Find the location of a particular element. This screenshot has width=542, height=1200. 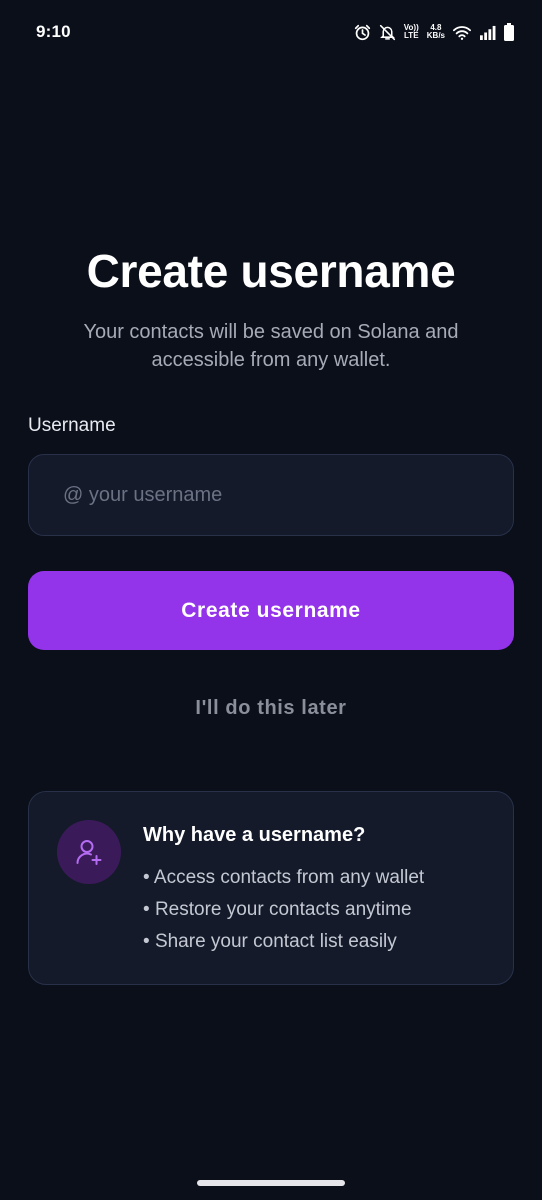

battery-icon is located at coordinates (509, 32).